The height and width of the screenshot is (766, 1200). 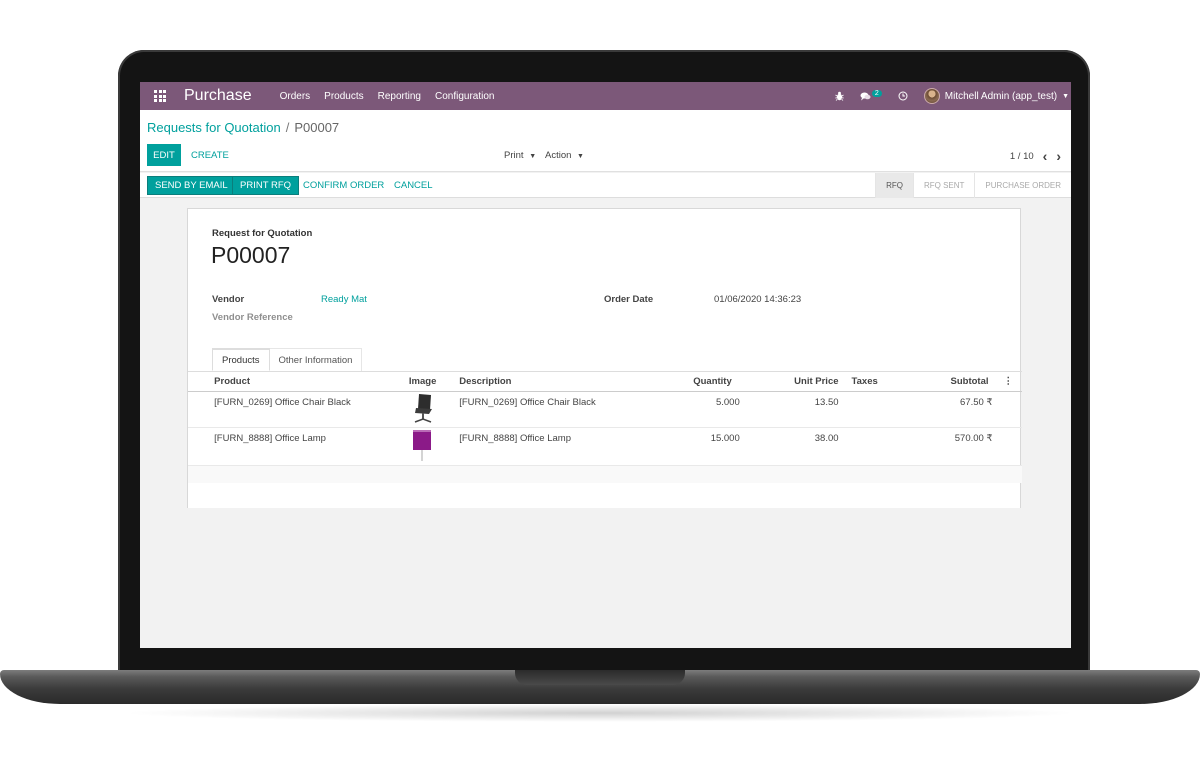 I want to click on laptop-shadow, so click(x=600, y=713).